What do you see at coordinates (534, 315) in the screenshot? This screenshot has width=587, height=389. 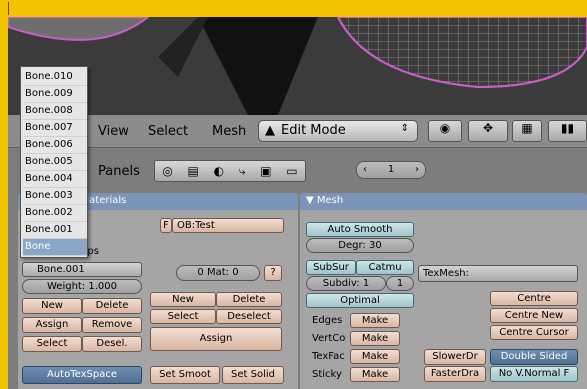 I see `centre-new-button: Centre New` at bounding box center [534, 315].